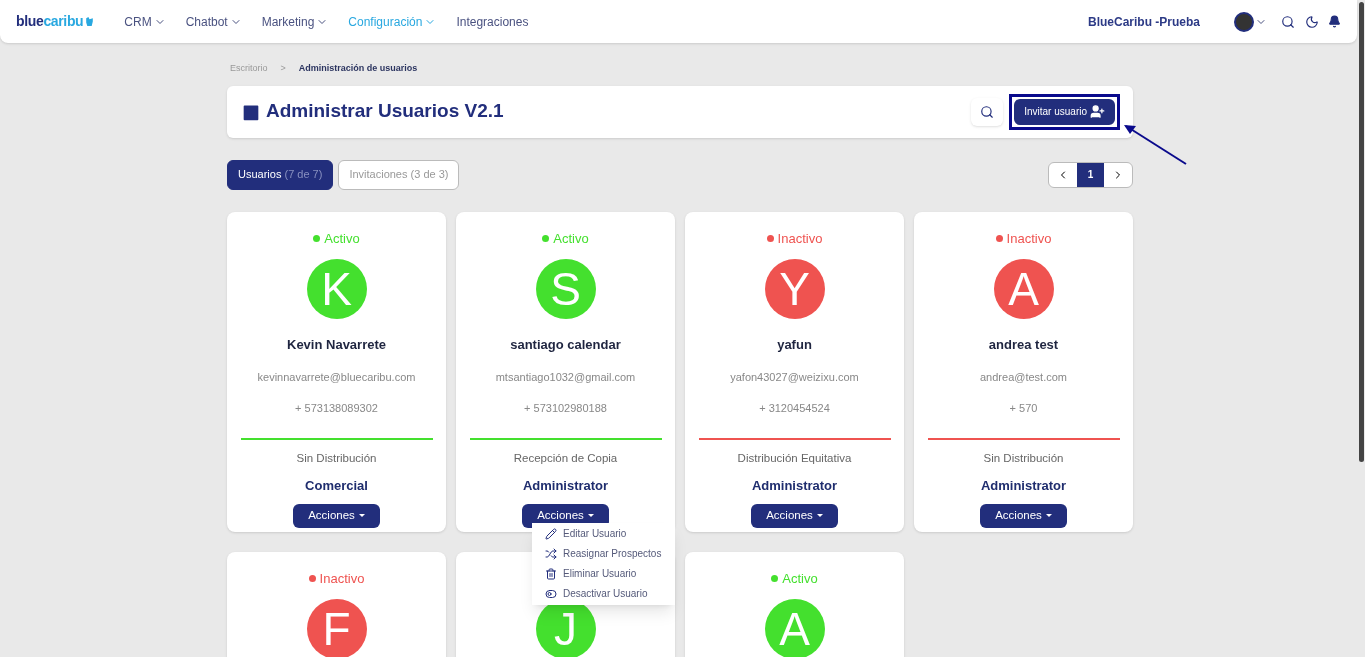 The width and height of the screenshot is (1365, 657). What do you see at coordinates (336, 377) in the screenshot?
I see `user-email: kevinnavarrete@bluecaribu.com` at bounding box center [336, 377].